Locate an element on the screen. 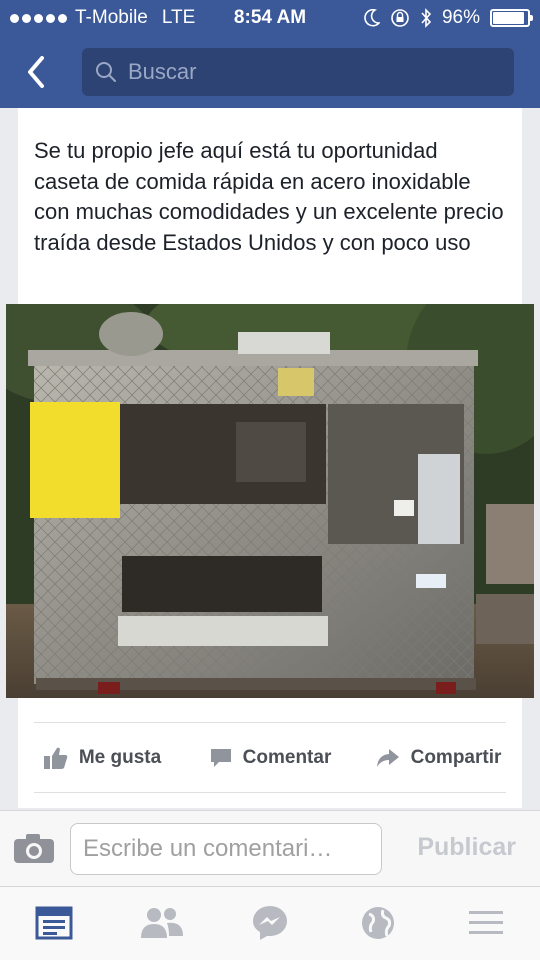 This screenshot has width=540, height=960. tab-messenger is located at coordinates (270, 923).